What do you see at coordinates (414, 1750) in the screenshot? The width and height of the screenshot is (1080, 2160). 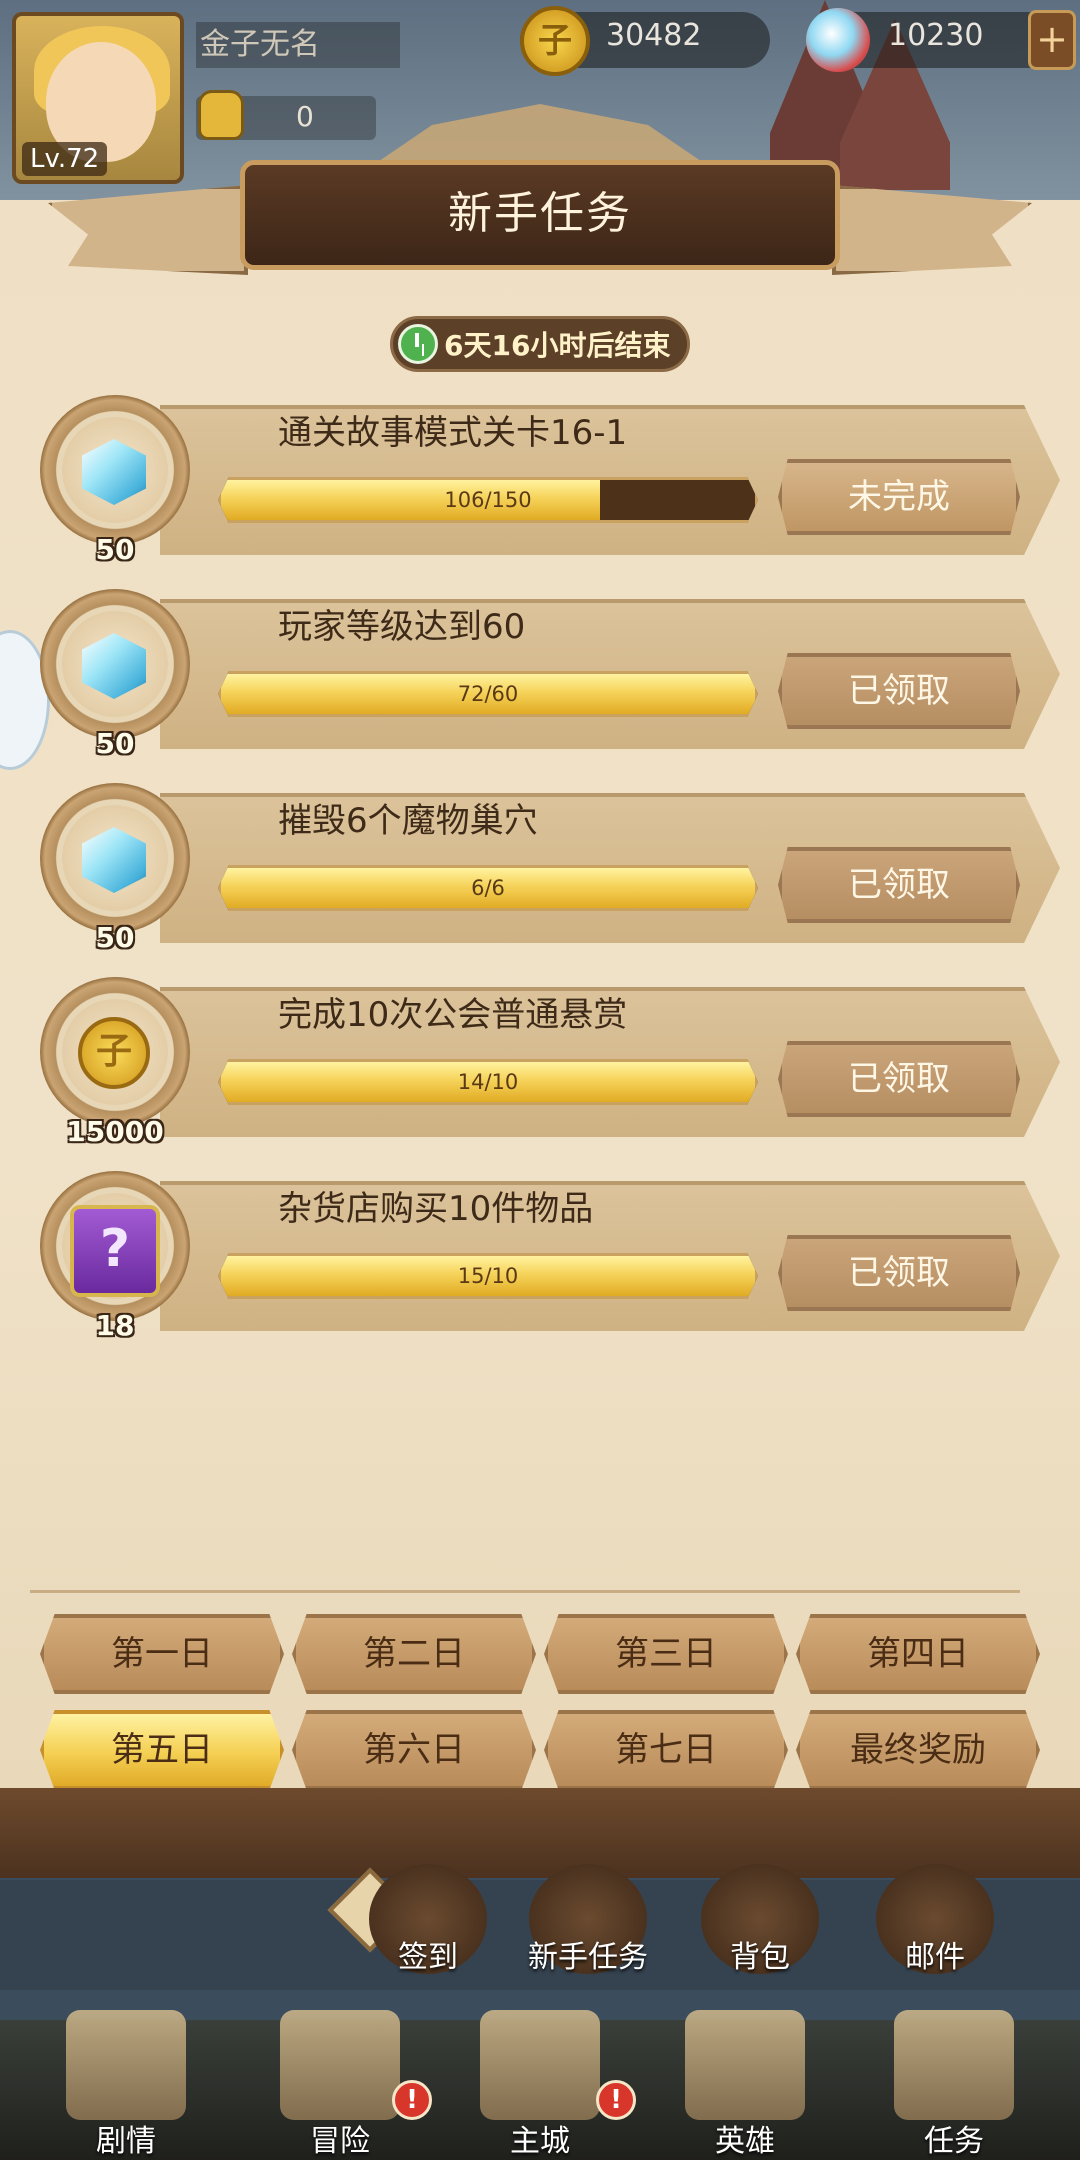 I see `day-tab: 第六日` at bounding box center [414, 1750].